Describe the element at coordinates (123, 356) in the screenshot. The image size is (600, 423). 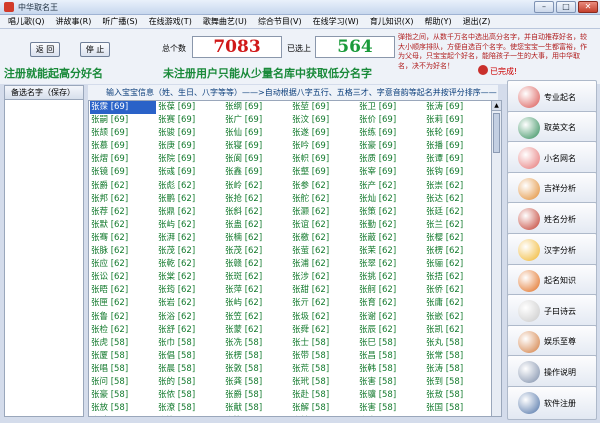
I see `name-cell: 张厦 [58]` at that location.